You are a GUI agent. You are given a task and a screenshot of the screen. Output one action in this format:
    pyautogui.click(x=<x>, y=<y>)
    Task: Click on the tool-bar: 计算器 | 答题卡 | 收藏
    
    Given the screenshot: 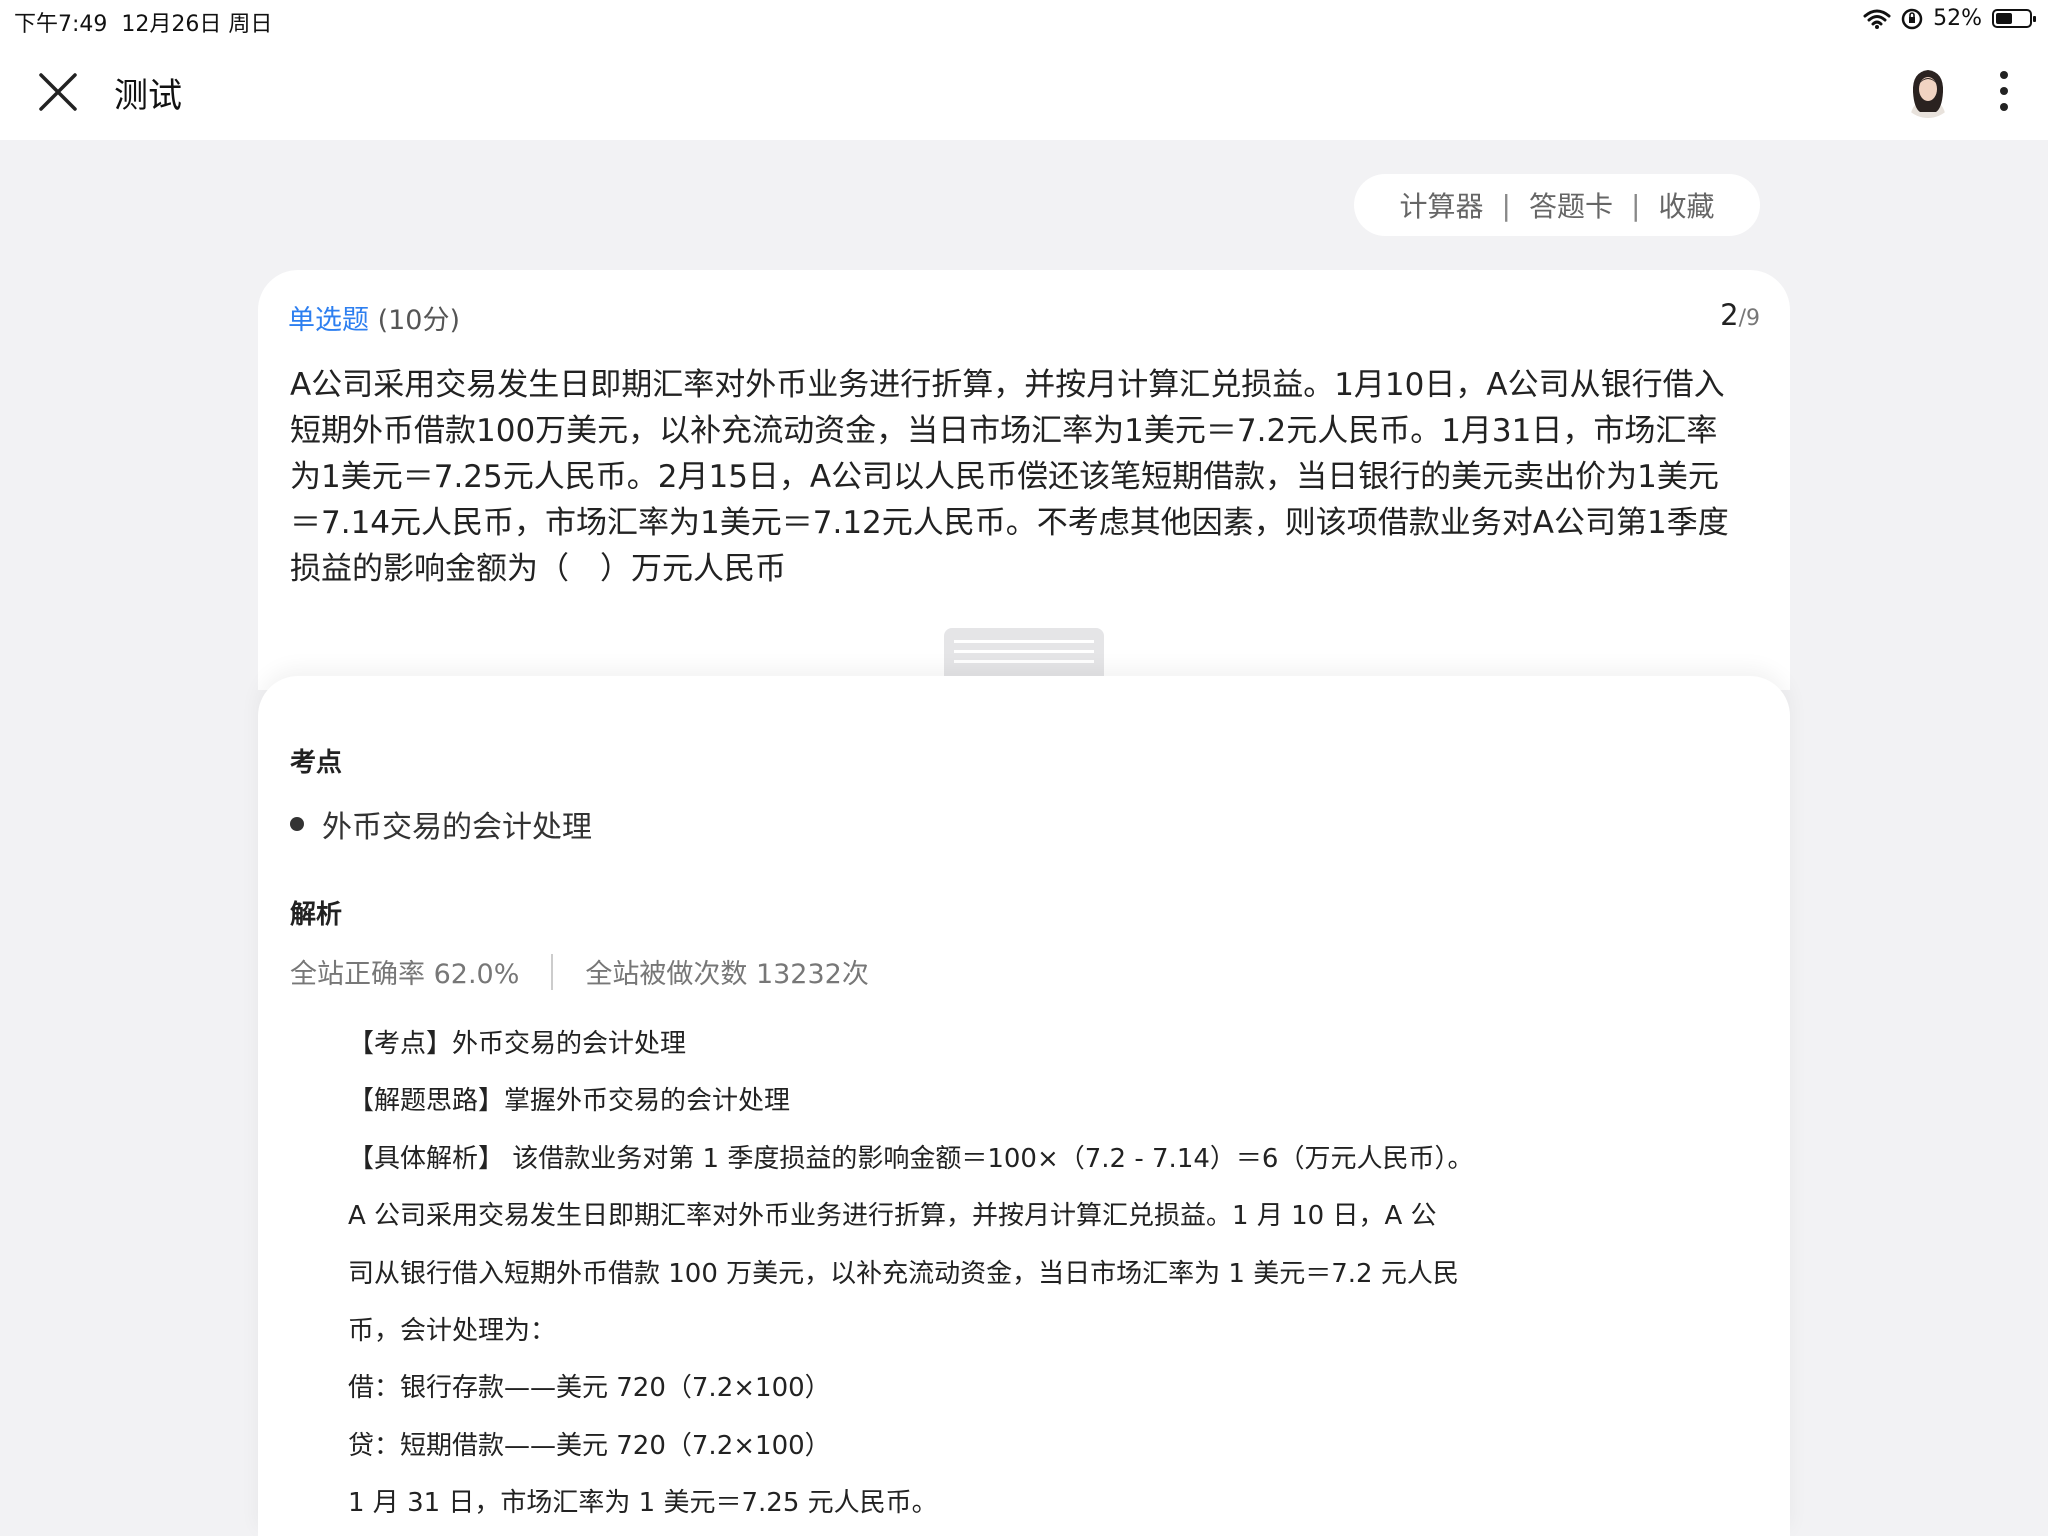 What is the action you would take?
    pyautogui.click(x=1557, y=205)
    